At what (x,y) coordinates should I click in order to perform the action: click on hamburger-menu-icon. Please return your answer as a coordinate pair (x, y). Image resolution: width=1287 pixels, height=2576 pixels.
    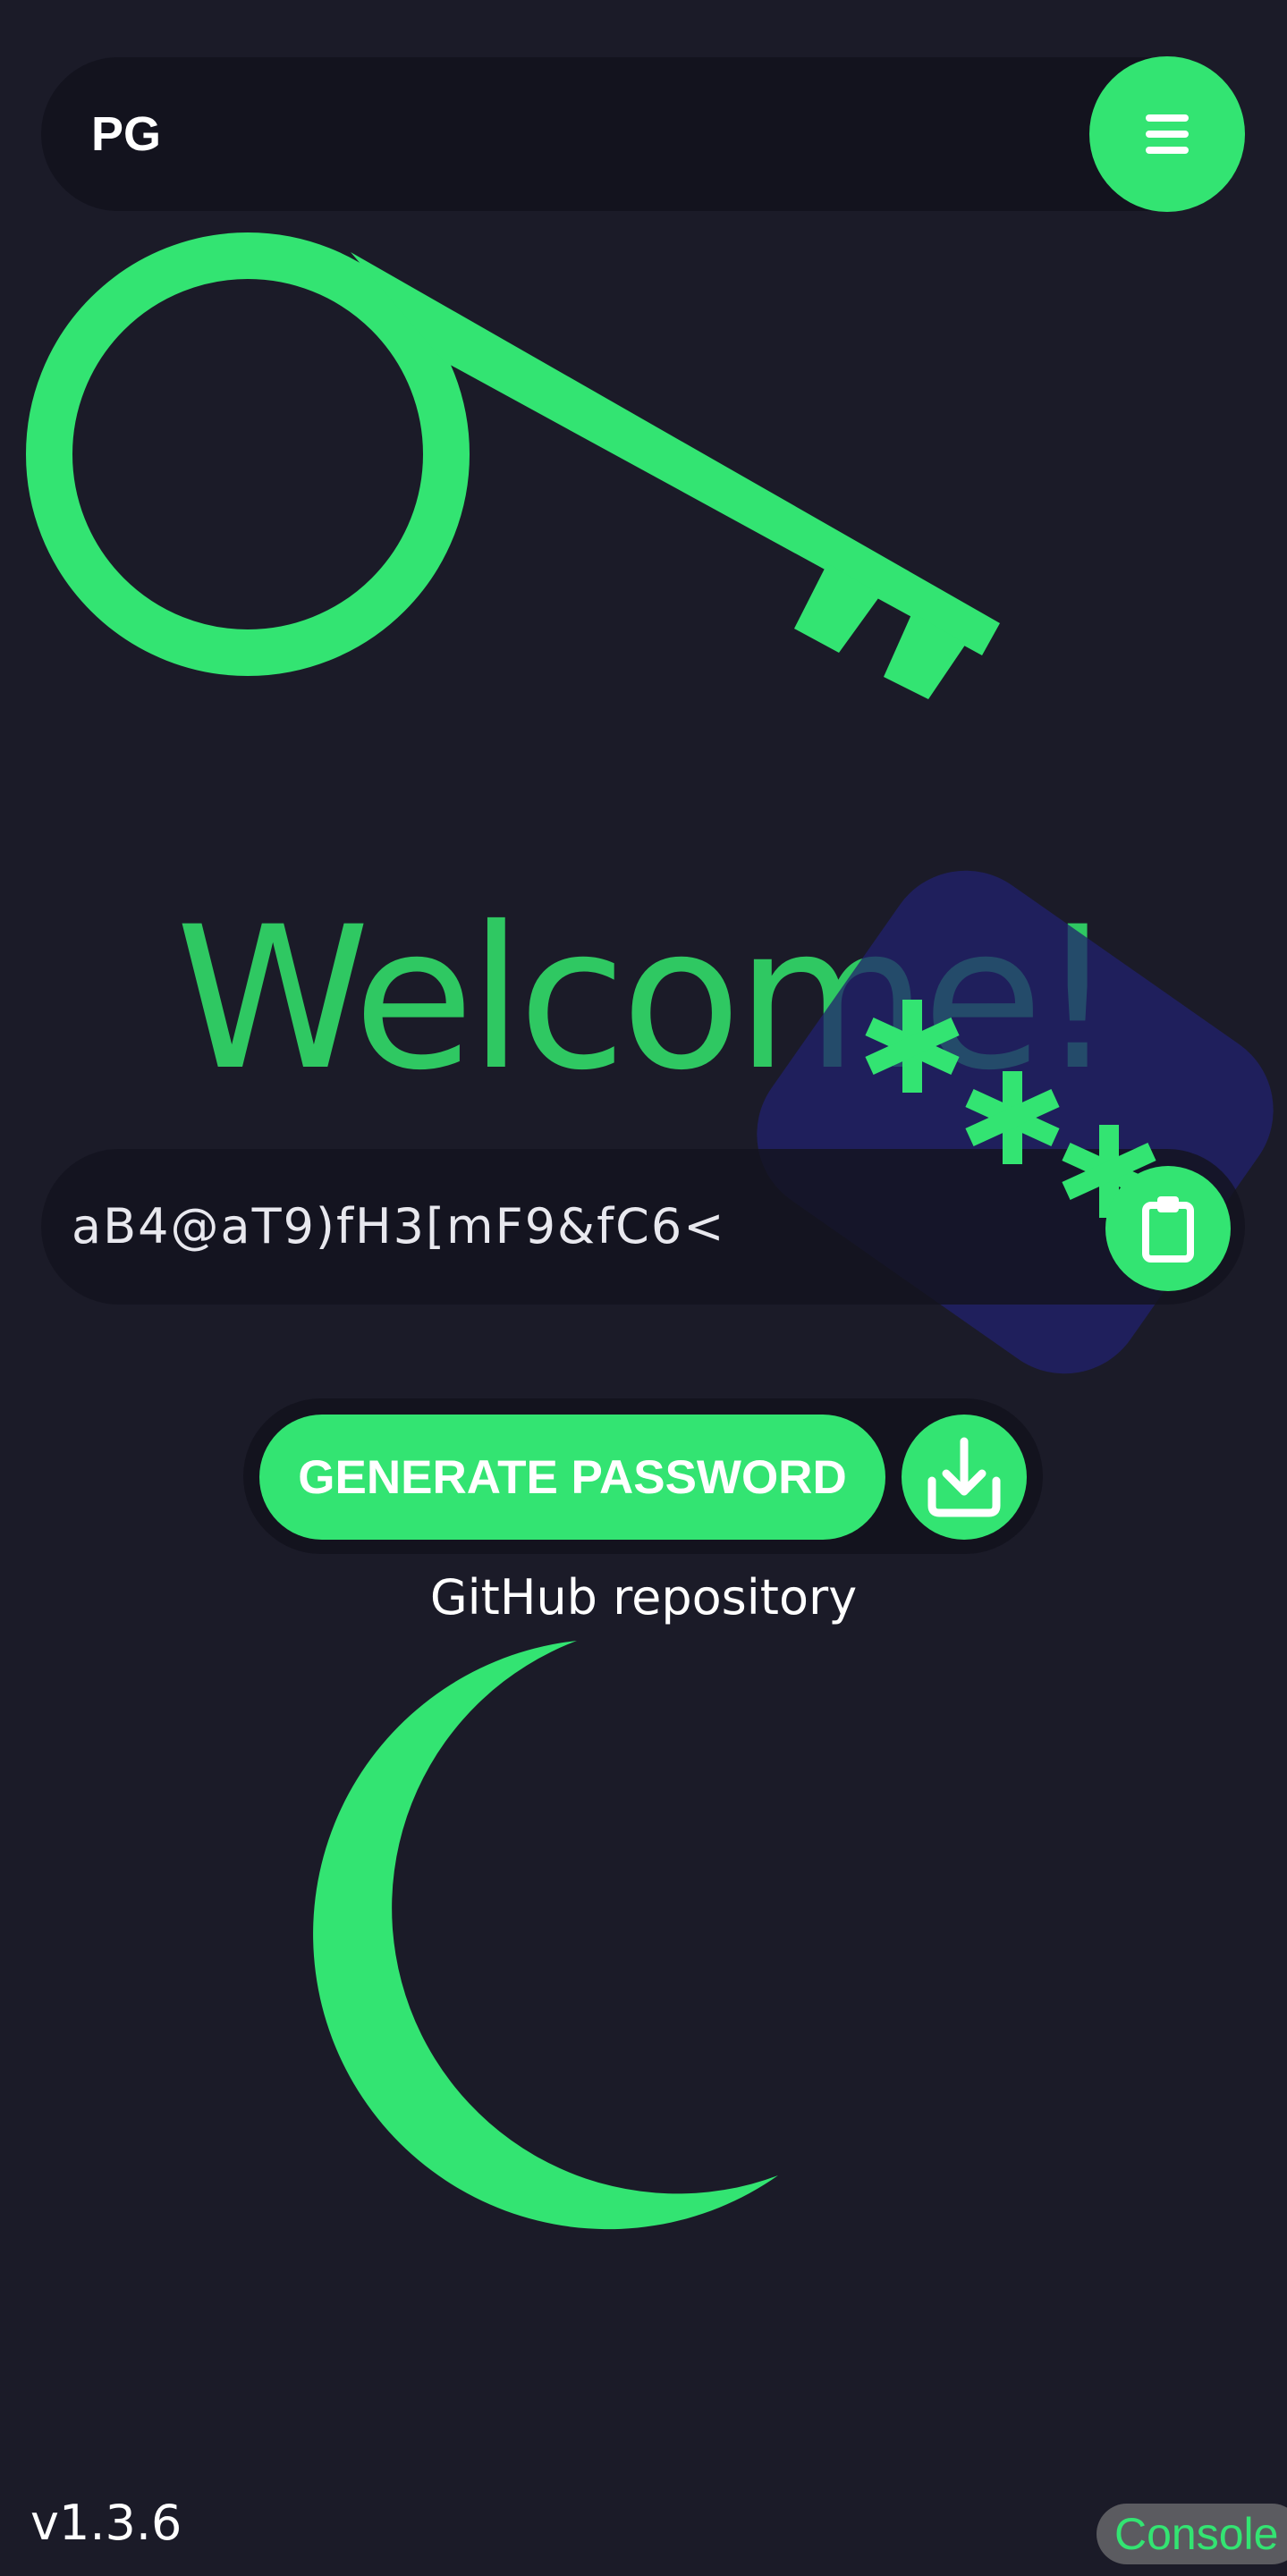
    Looking at the image, I should click on (1167, 134).